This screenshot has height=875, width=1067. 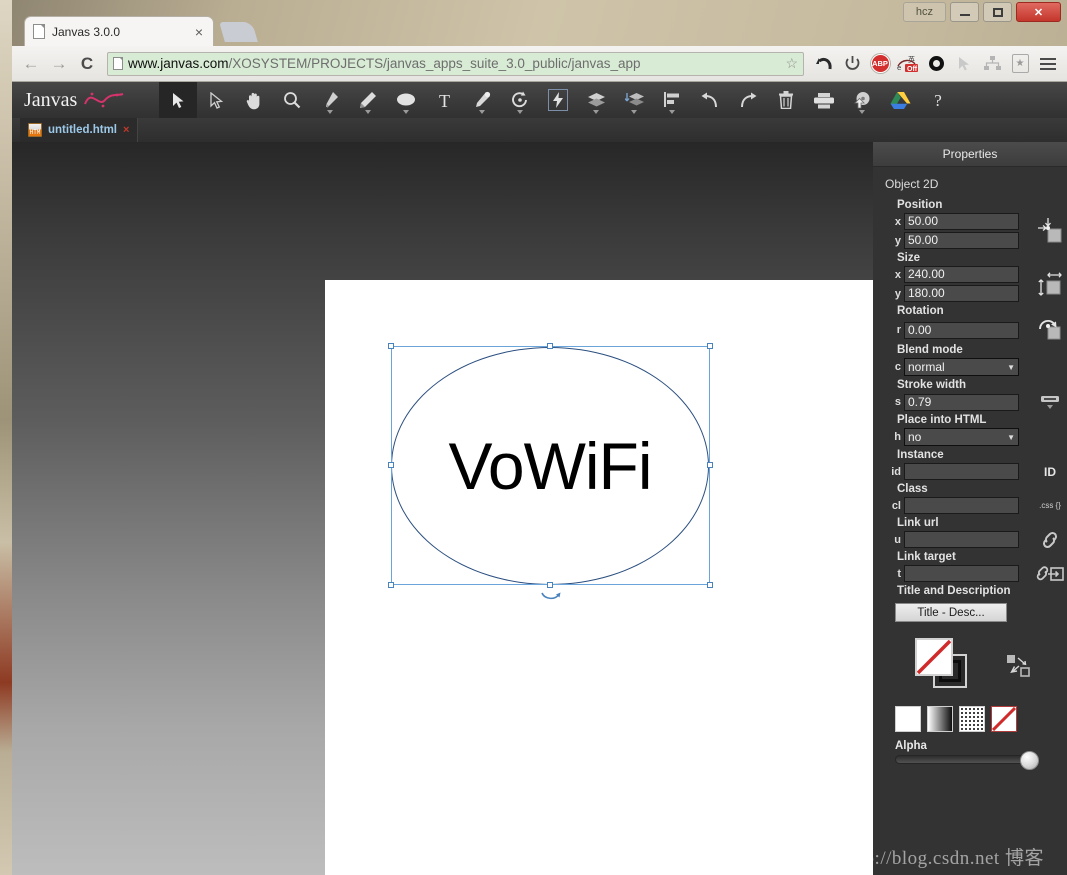 I want to click on link-target-label: Link target, so click(x=926, y=557).